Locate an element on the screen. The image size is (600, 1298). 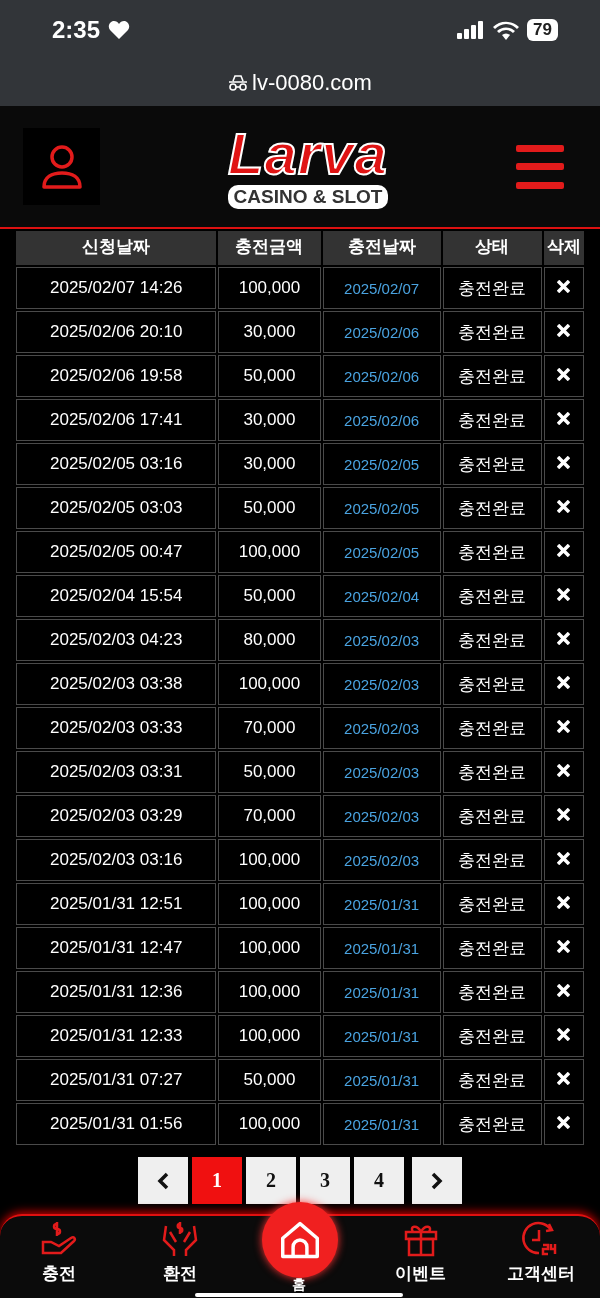
user-button is located at coordinates (61, 166).